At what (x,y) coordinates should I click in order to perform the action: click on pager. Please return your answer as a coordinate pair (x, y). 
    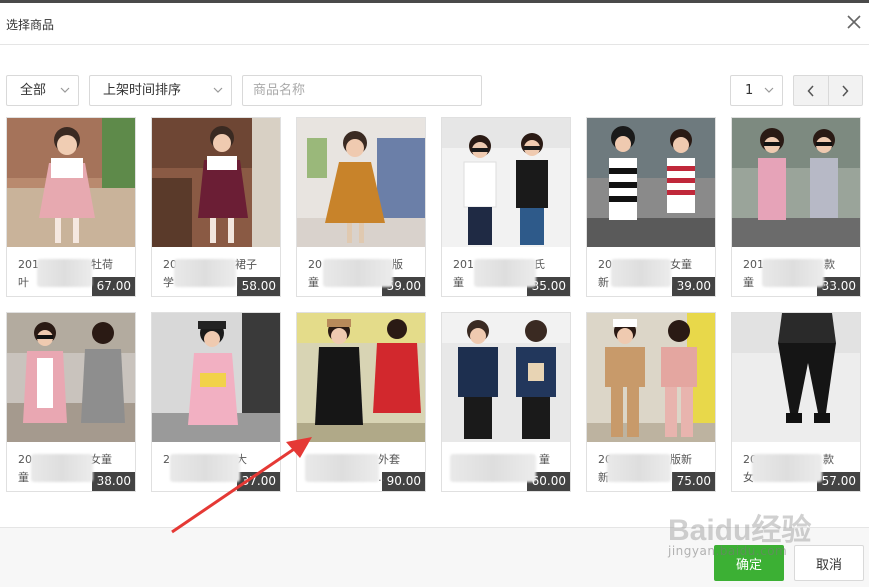
    Looking at the image, I should click on (828, 90).